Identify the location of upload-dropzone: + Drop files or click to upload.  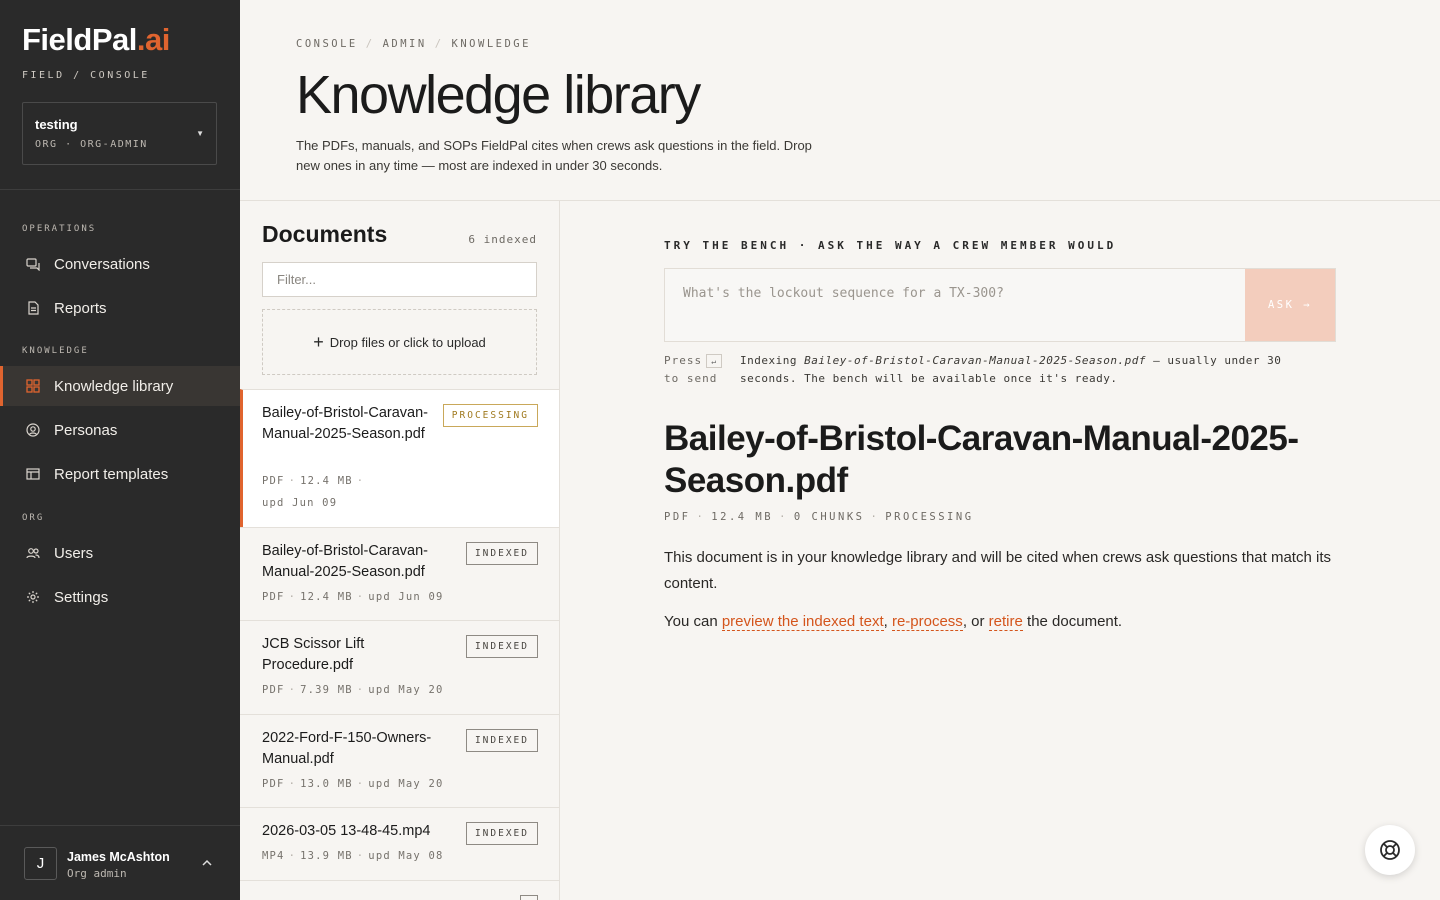
(399, 342).